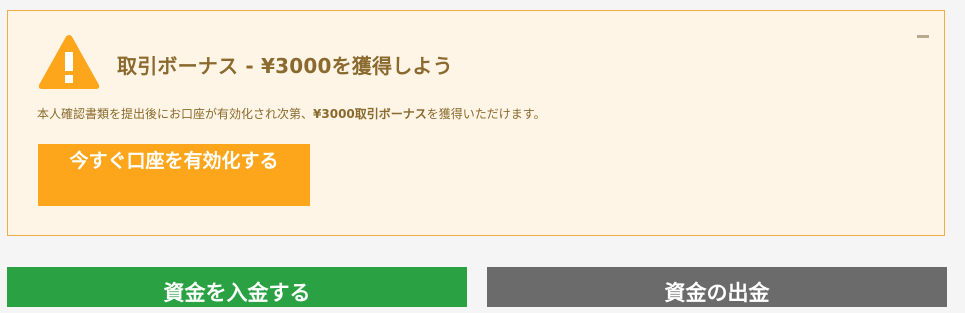  Describe the element at coordinates (486, 114) in the screenshot. I see `description-suffix: を獲得いただけます。` at that location.